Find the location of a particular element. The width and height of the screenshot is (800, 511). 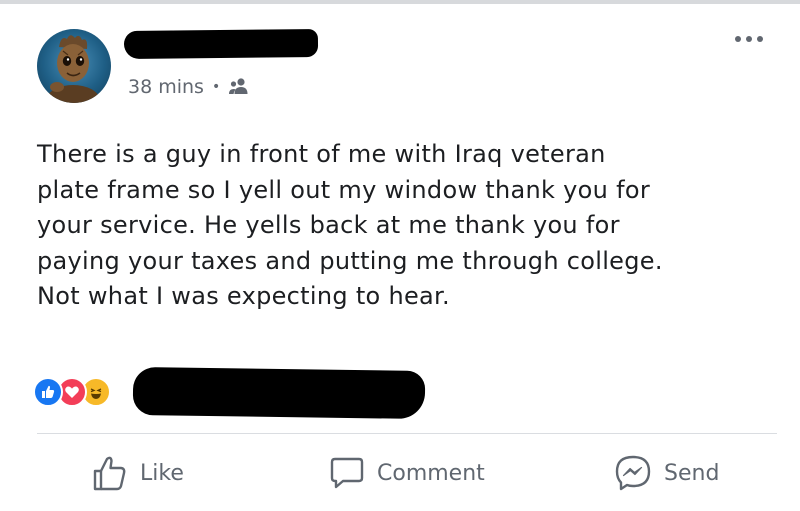

friends-icon is located at coordinates (239, 87).